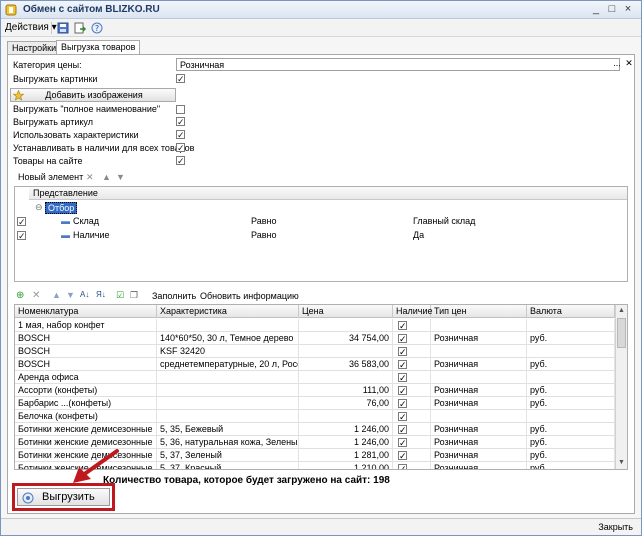  Describe the element at coordinates (87, 109) in the screenshot. I see `full-name-label: Выгружать "полное наименование"` at that location.